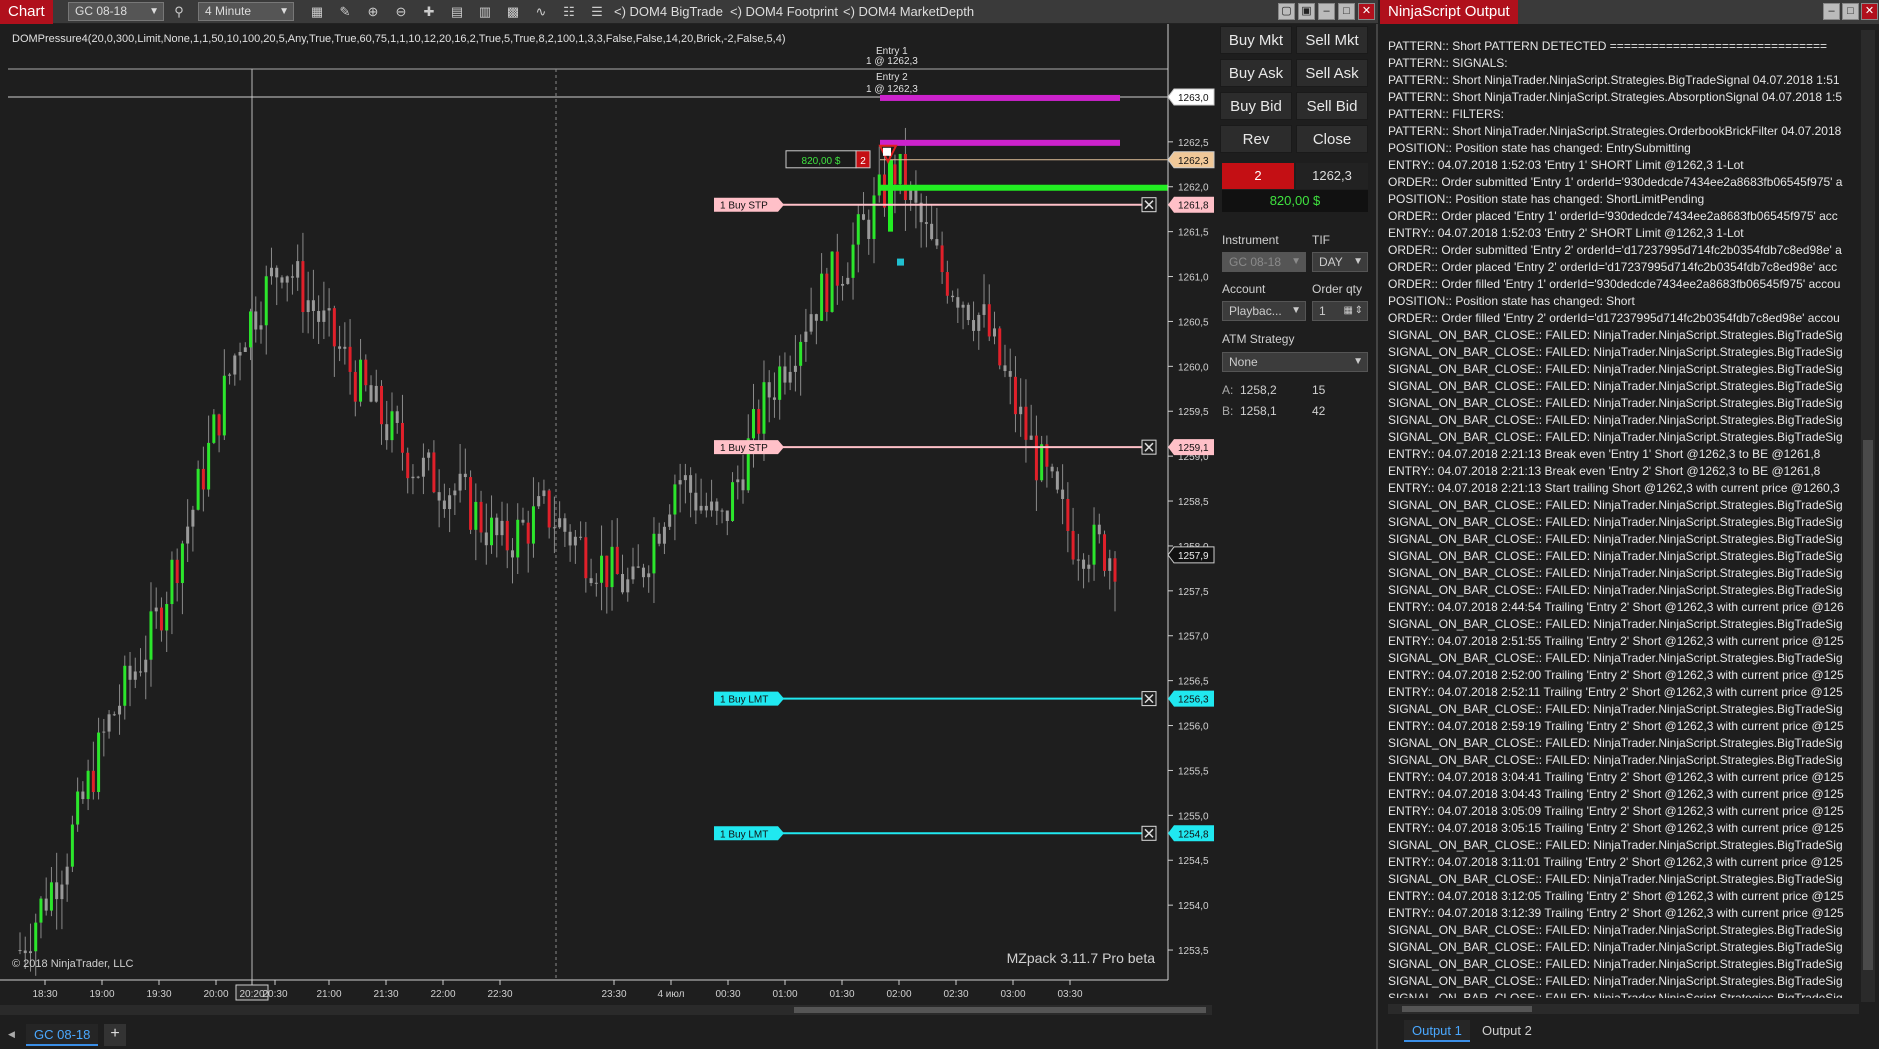 This screenshot has width=1879, height=1049. What do you see at coordinates (784, 12) in the screenshot?
I see `dom-footprint-button: <) DOM4 Footprint` at bounding box center [784, 12].